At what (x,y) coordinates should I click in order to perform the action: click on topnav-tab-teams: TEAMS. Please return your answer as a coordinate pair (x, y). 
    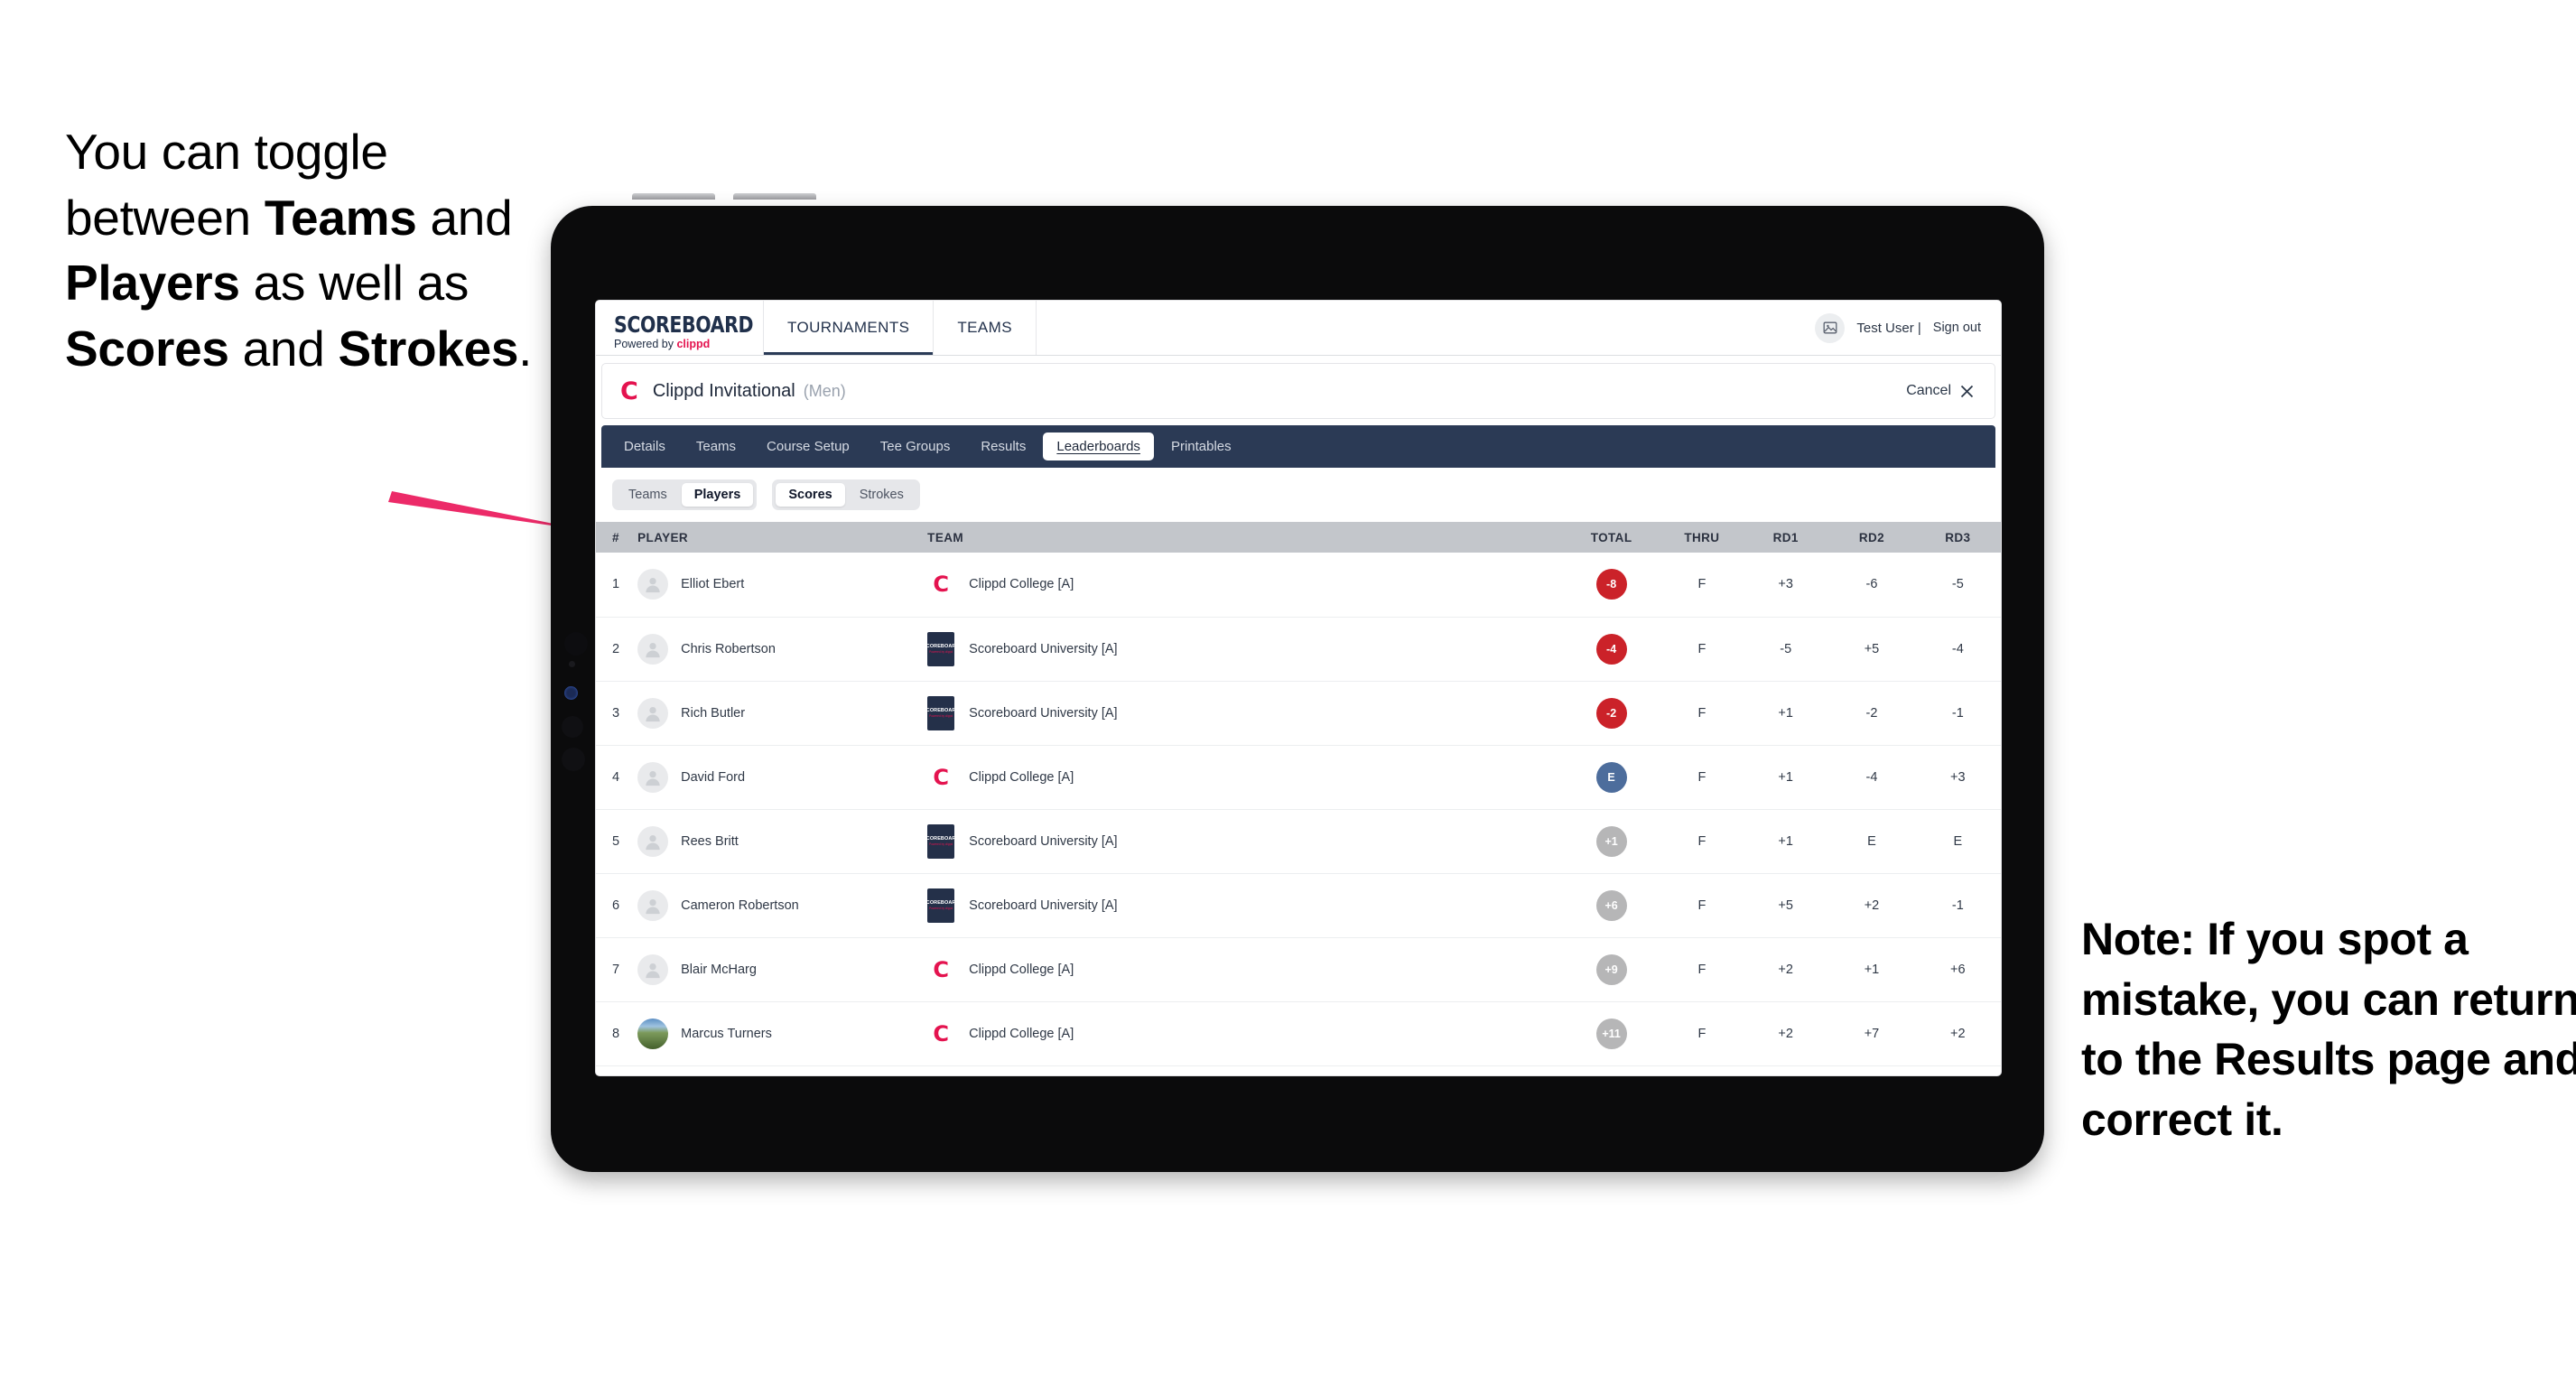
    Looking at the image, I should click on (985, 328).